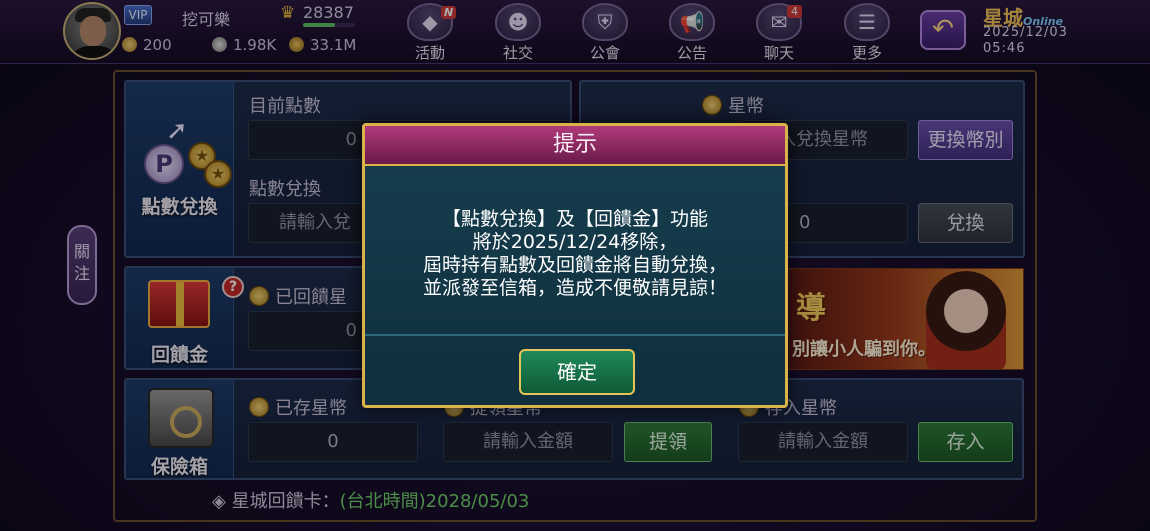  Describe the element at coordinates (575, 242) in the screenshot. I see `dialog-line: 將於2025/12/24移除，` at that location.